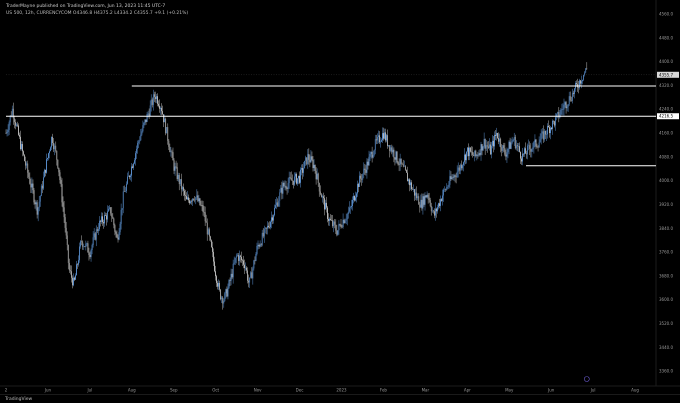 The height and width of the screenshot is (403, 680). Describe the element at coordinates (666, 14) in the screenshot. I see `y-tick-label: 4560.0` at that location.